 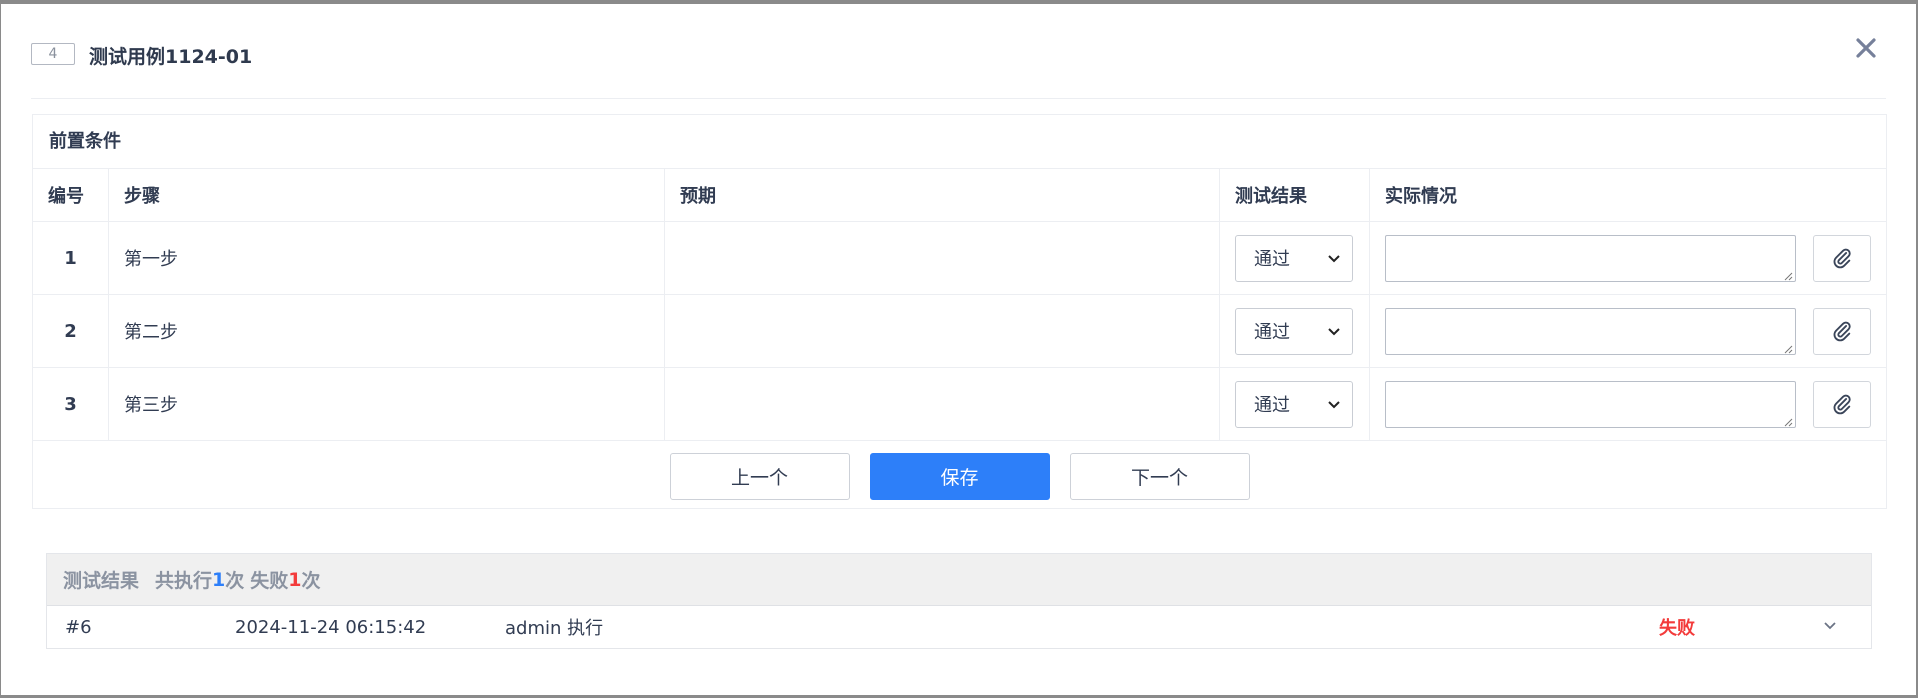 What do you see at coordinates (387, 195) in the screenshot?
I see `col-header-step: 步骤` at bounding box center [387, 195].